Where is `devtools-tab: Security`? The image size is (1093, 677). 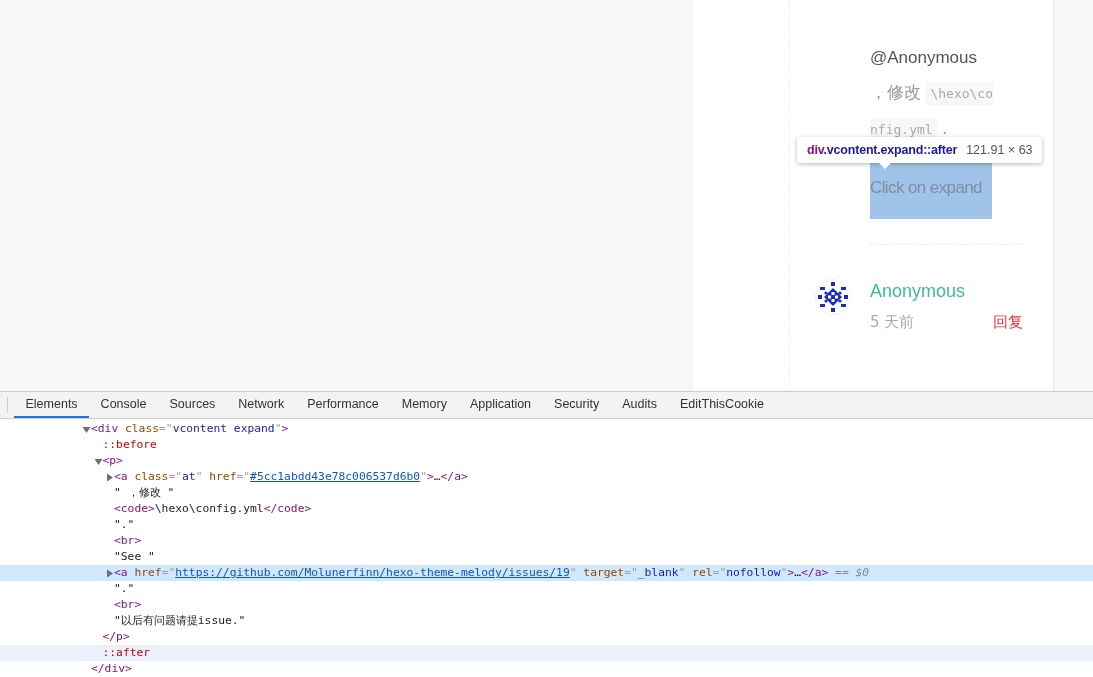 devtools-tab: Security is located at coordinates (576, 405).